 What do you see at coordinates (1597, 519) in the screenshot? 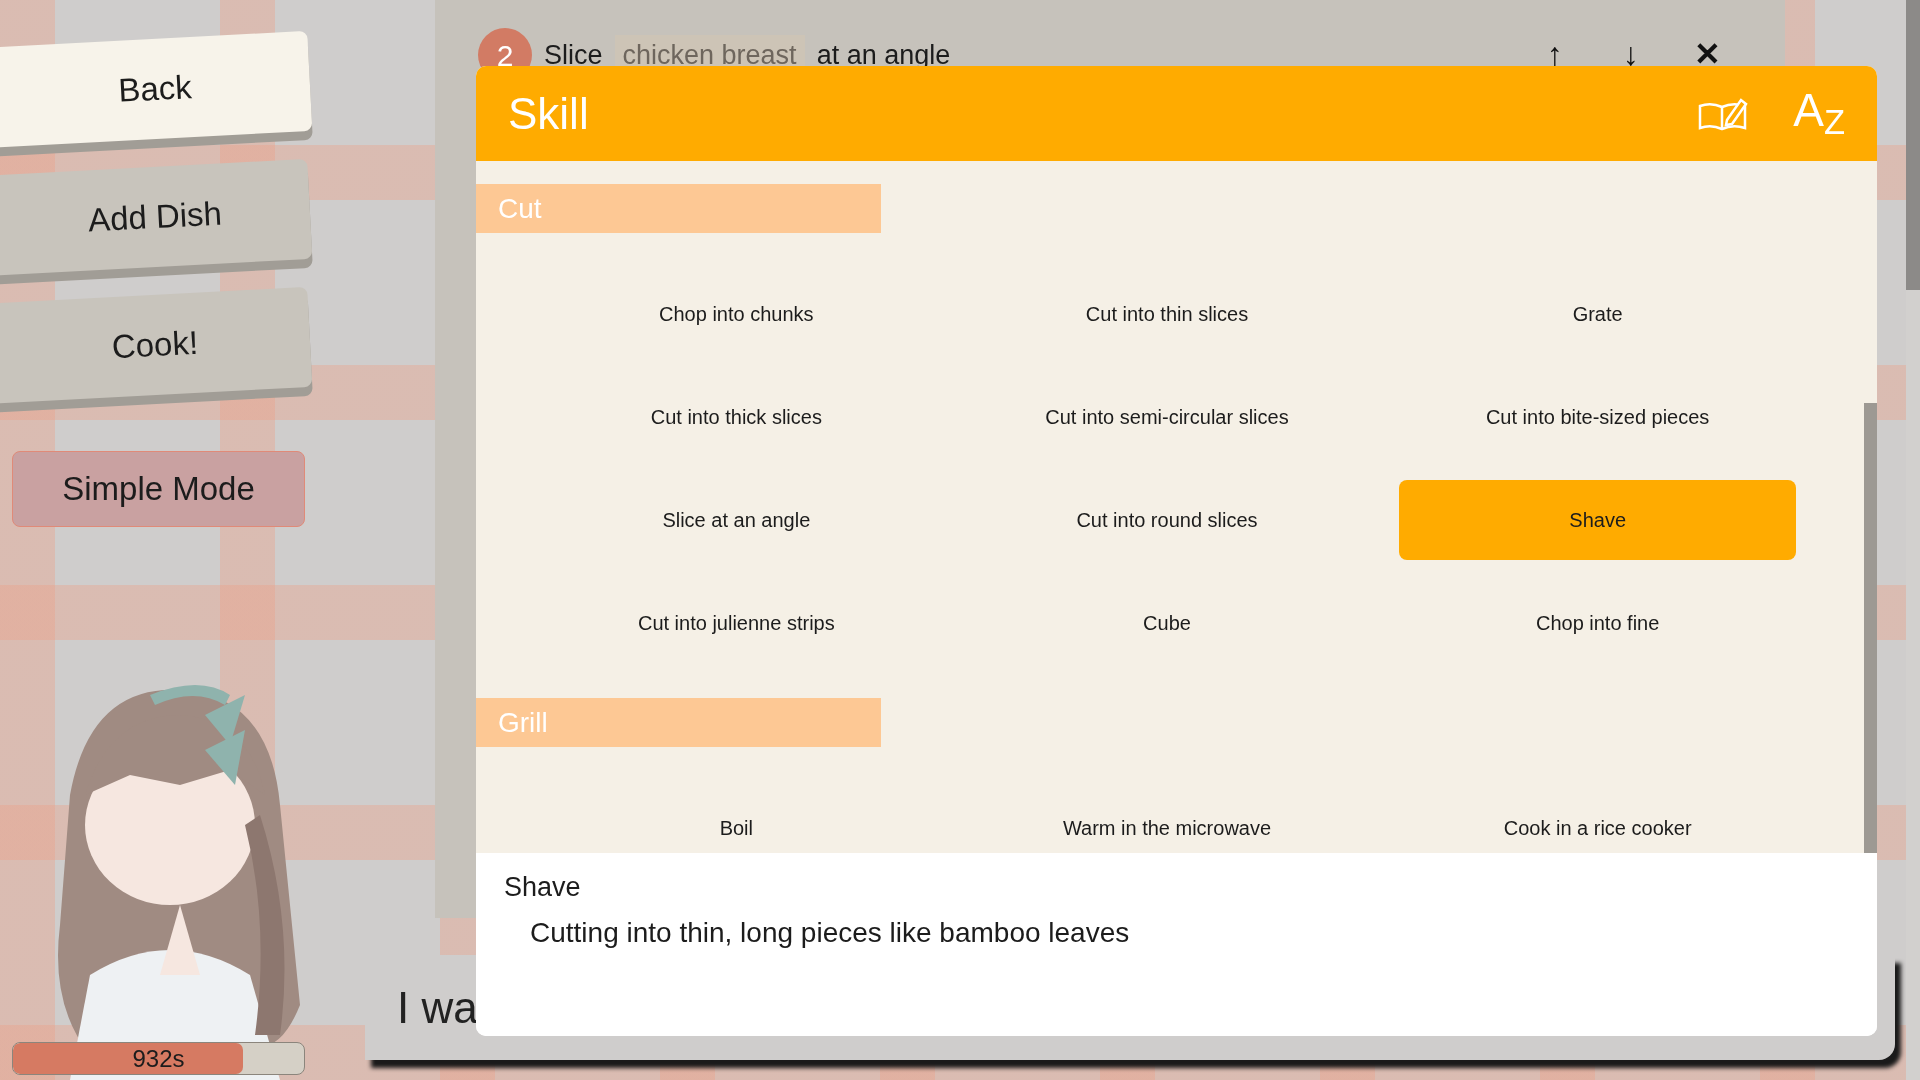
I see `skill-option: Shave` at bounding box center [1597, 519].